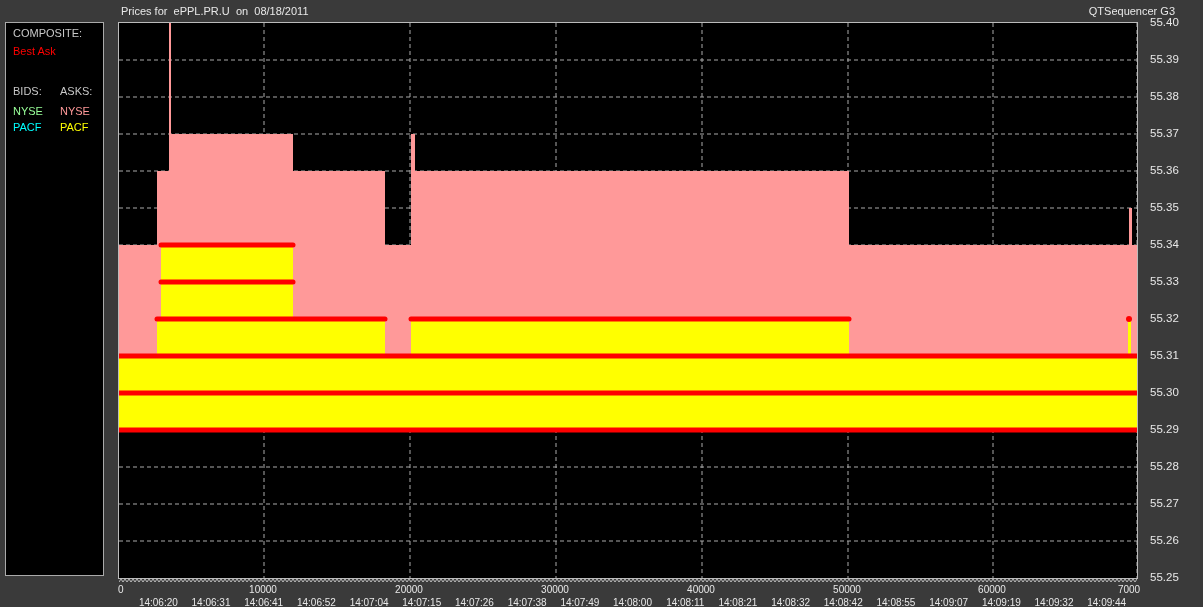 This screenshot has height=607, width=1203. Describe the element at coordinates (1164, 355) in the screenshot. I see `price-label: 55.31` at that location.